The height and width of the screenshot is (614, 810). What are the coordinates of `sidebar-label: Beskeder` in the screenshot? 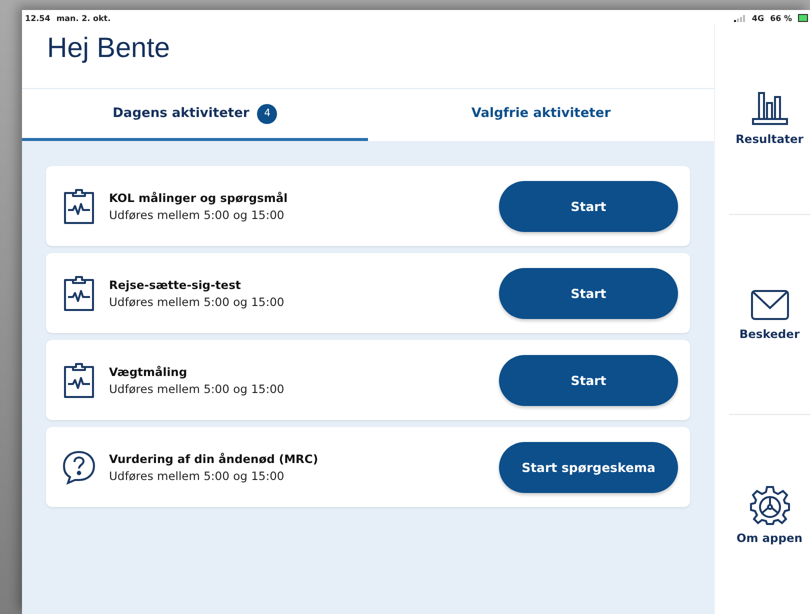 It's located at (769, 333).